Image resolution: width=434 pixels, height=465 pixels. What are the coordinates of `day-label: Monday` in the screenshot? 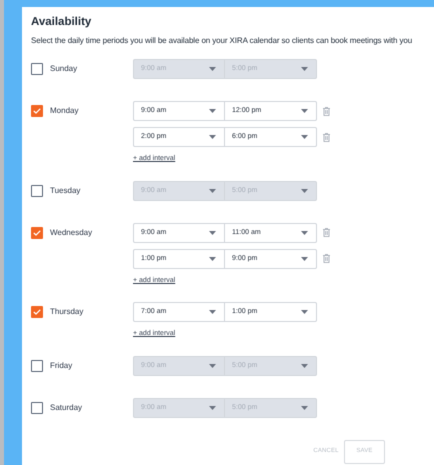 It's located at (64, 111).